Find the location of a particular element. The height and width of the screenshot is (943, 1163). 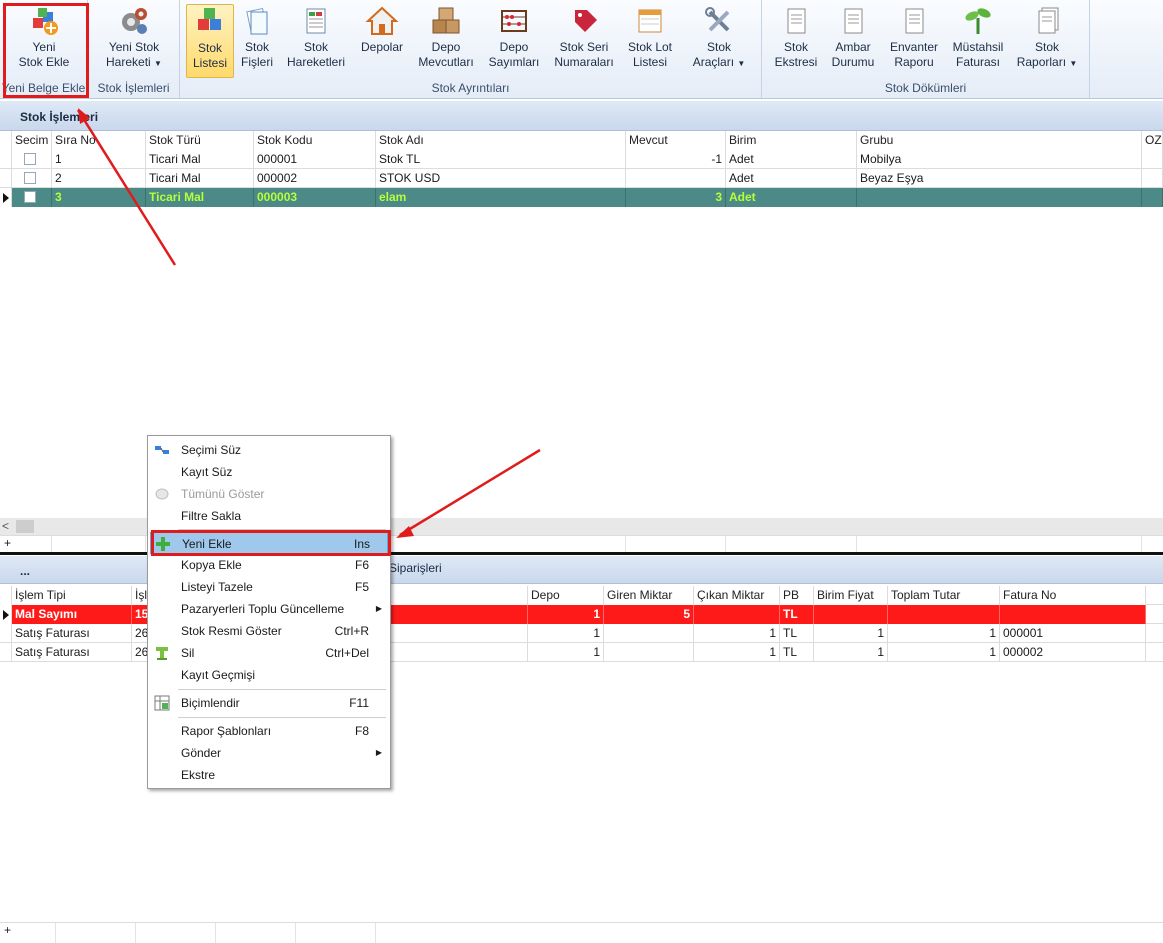

col-header-birim-fiyat: Birim Fiyat is located at coordinates (851, 595).